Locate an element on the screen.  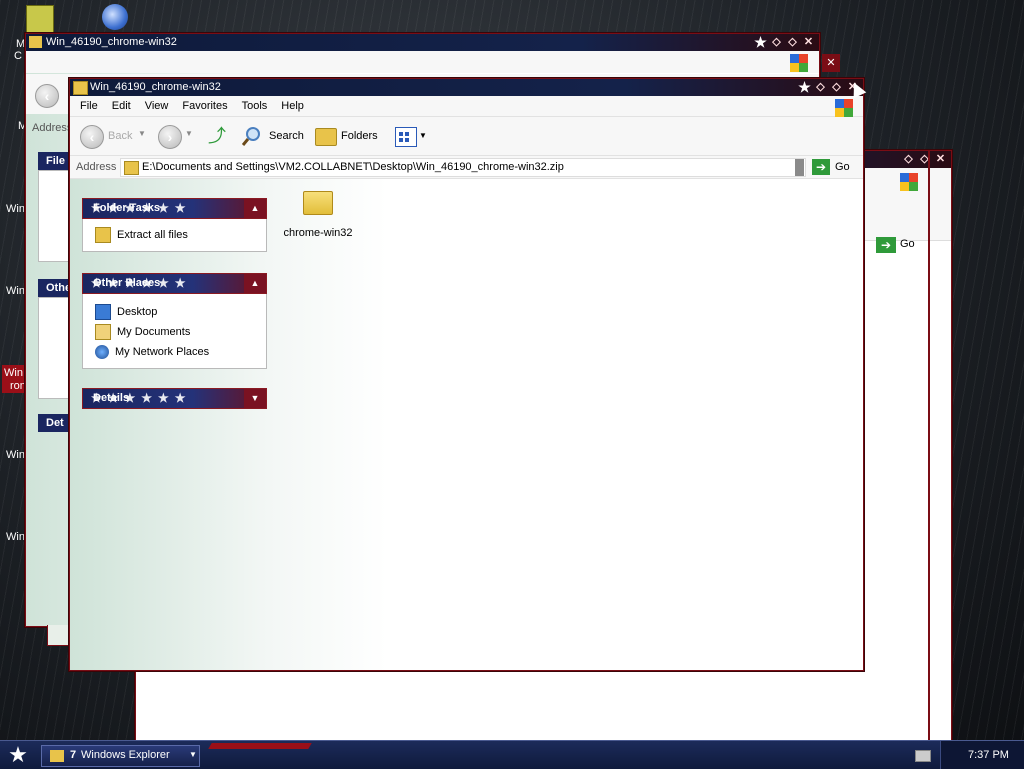
menu-edit: Edit is located at coordinates (121, 106).